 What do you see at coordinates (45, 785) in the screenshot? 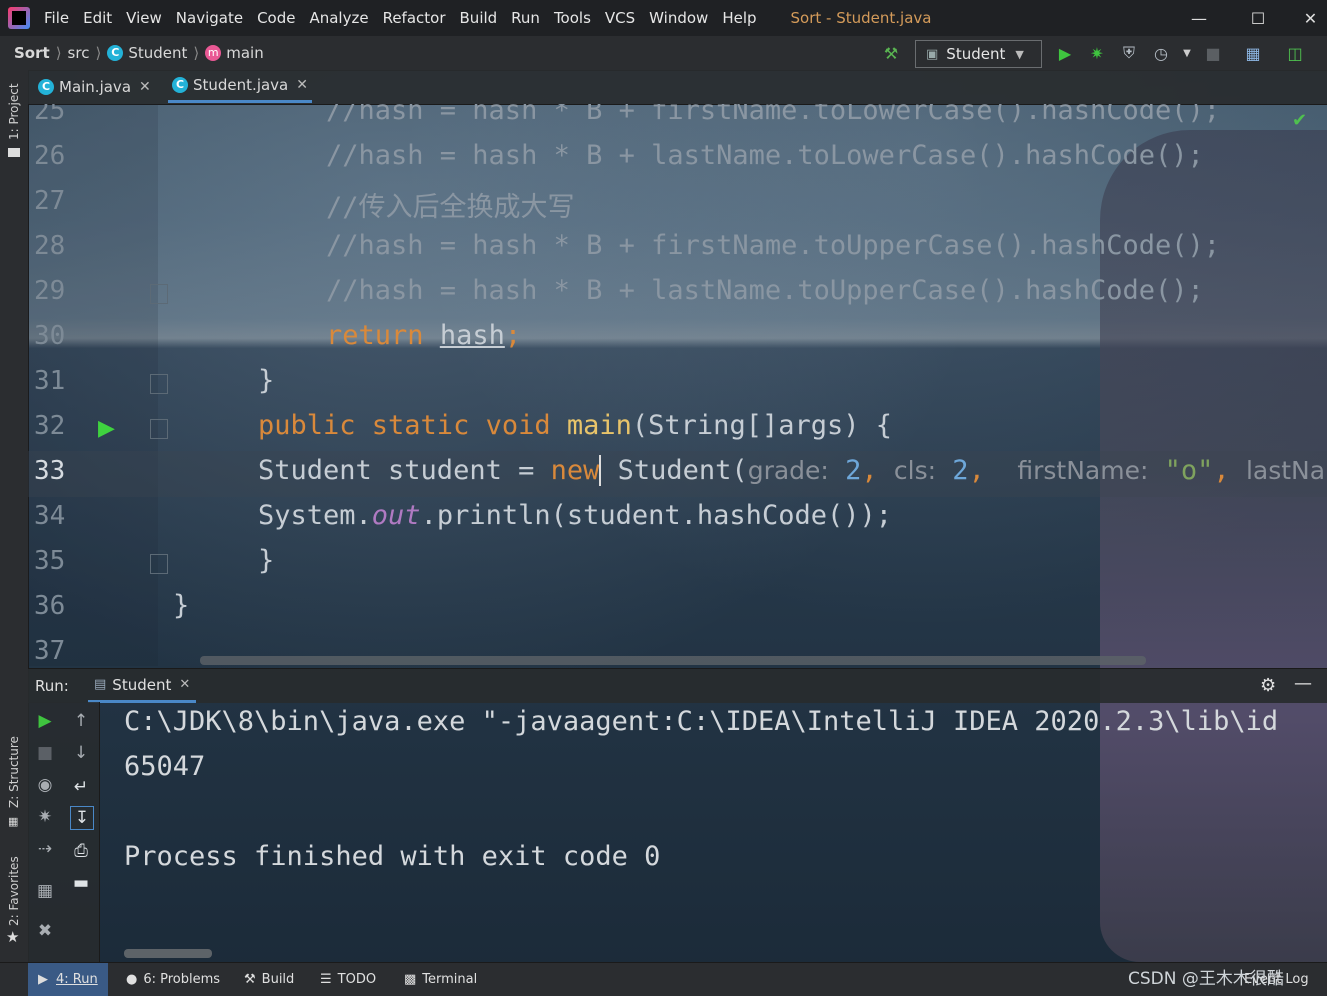
I see `camera-icon: ◉` at bounding box center [45, 785].